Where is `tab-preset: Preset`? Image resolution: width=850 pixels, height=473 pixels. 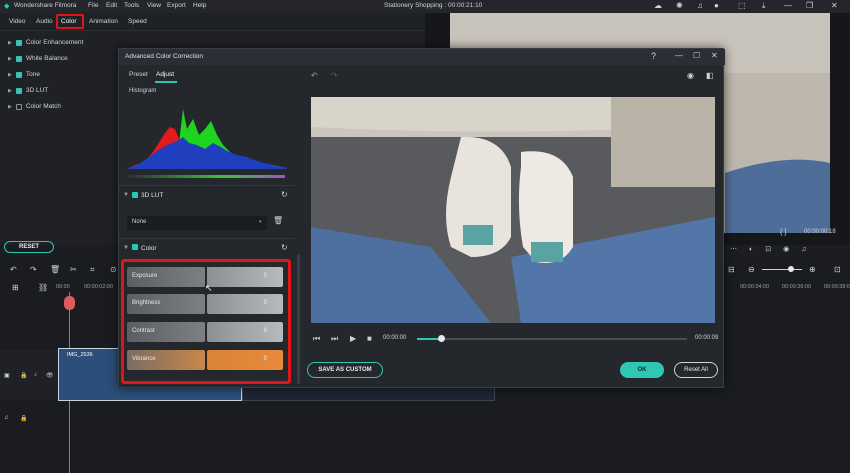
tab-preset: Preset is located at coordinates (138, 74).